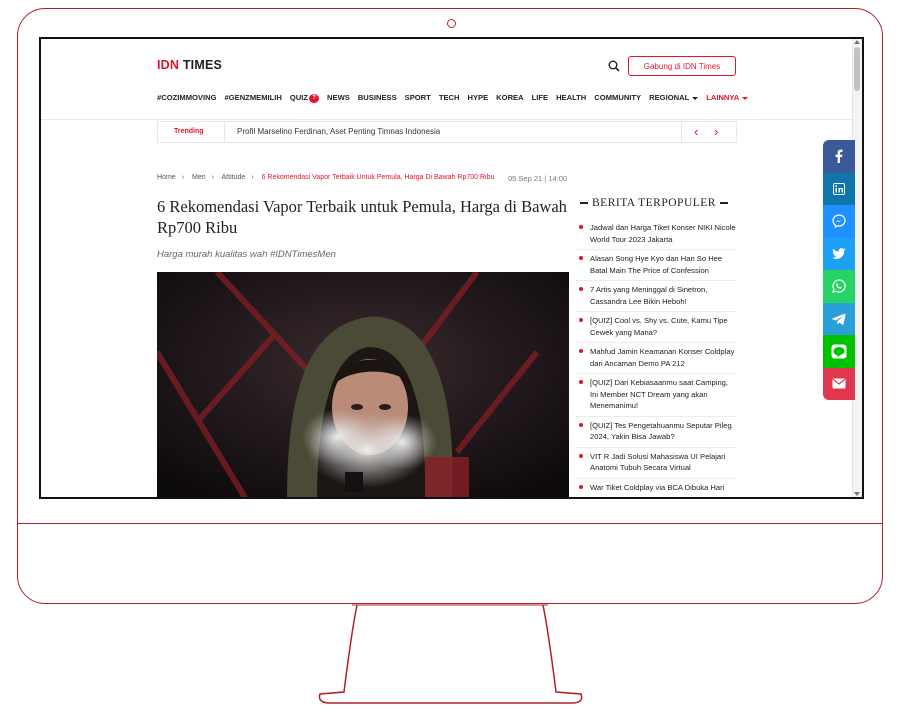 The width and height of the screenshot is (900, 710). I want to click on nav-item-news: NEWS, so click(338, 98).